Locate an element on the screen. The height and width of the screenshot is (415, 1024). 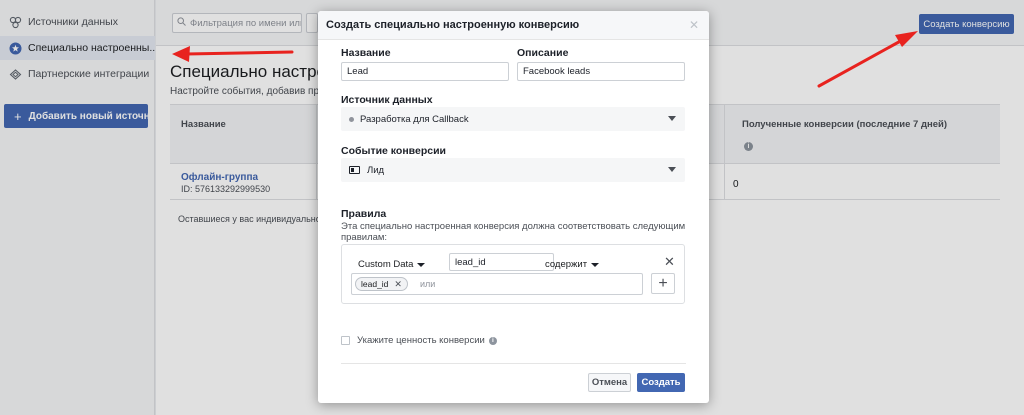
lead-card-icon is located at coordinates (354, 170).